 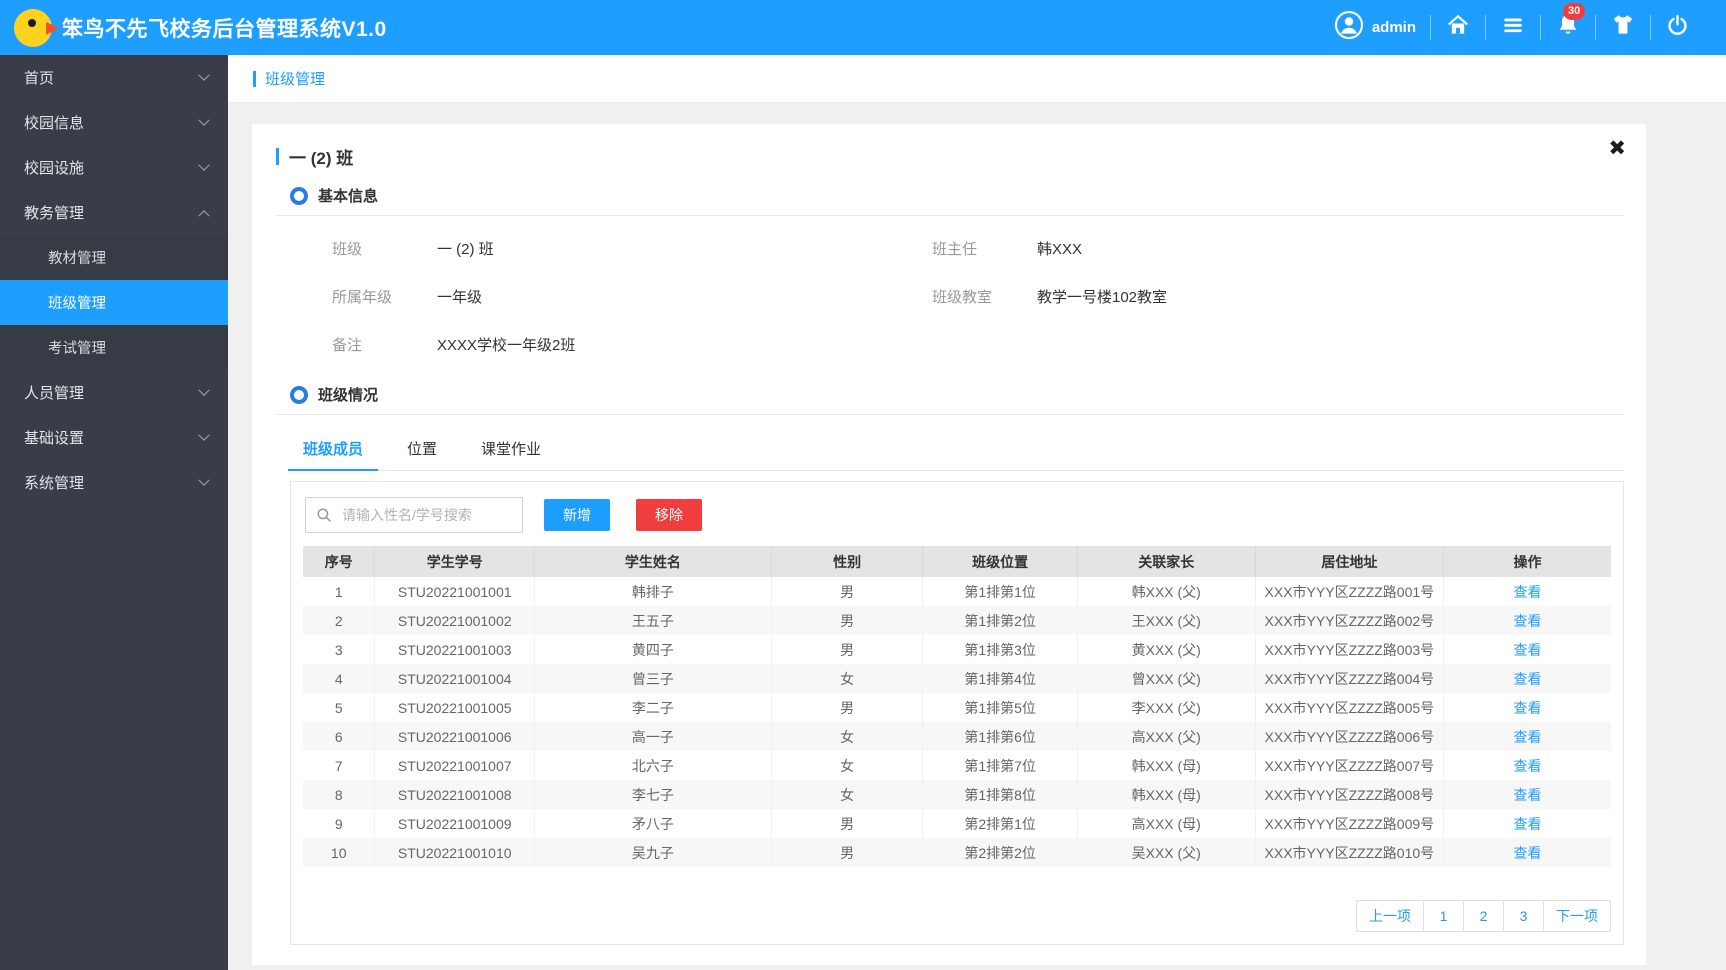 I want to click on title-accent-bar, so click(x=277, y=156).